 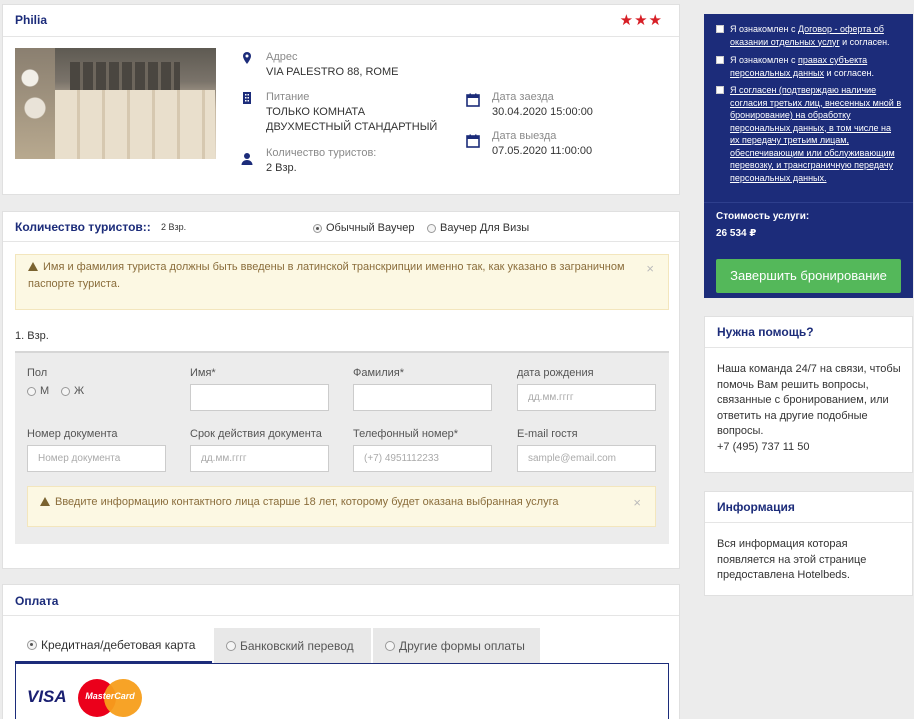 I want to click on voucher-regular-option: Обычный Ваучер, so click(x=363, y=228).